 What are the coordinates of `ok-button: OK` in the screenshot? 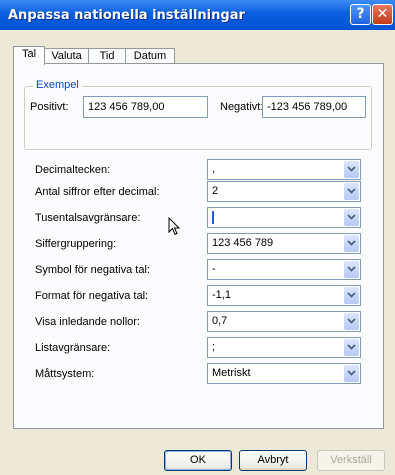 It's located at (198, 460).